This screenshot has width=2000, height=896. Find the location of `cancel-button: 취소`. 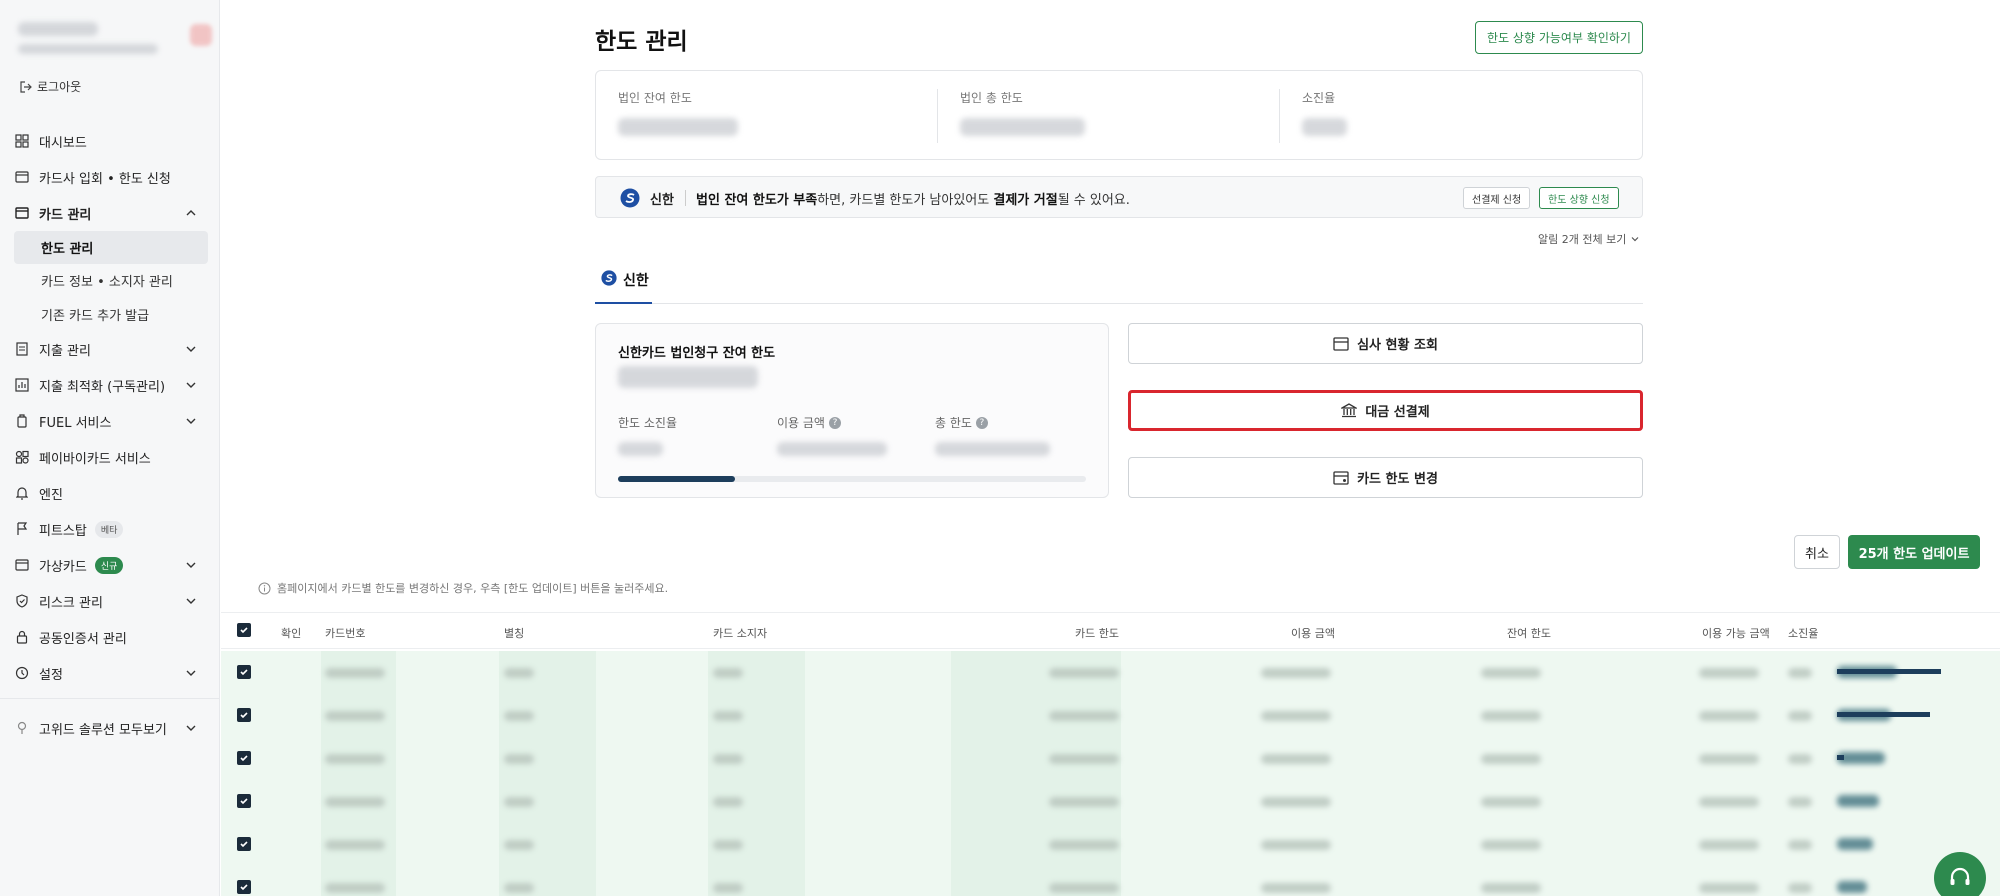

cancel-button: 취소 is located at coordinates (1817, 552).